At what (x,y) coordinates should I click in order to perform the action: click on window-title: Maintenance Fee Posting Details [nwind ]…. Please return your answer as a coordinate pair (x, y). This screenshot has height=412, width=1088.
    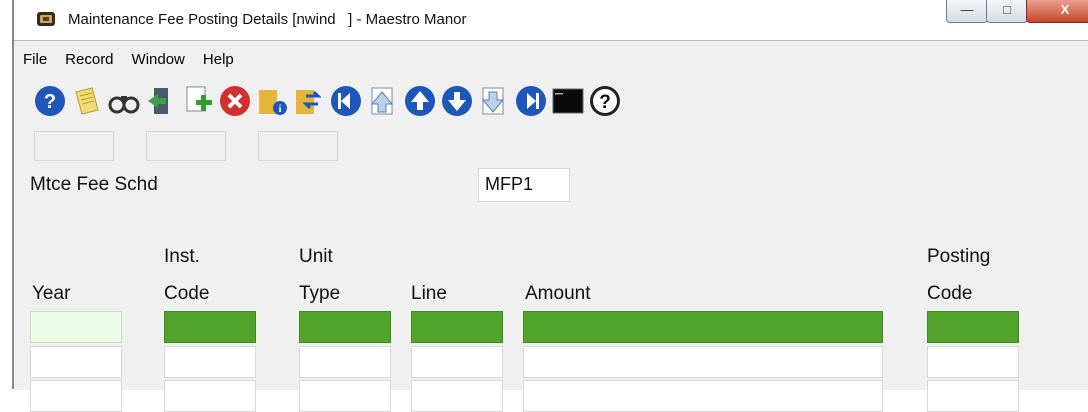
    Looking at the image, I should click on (267, 19).